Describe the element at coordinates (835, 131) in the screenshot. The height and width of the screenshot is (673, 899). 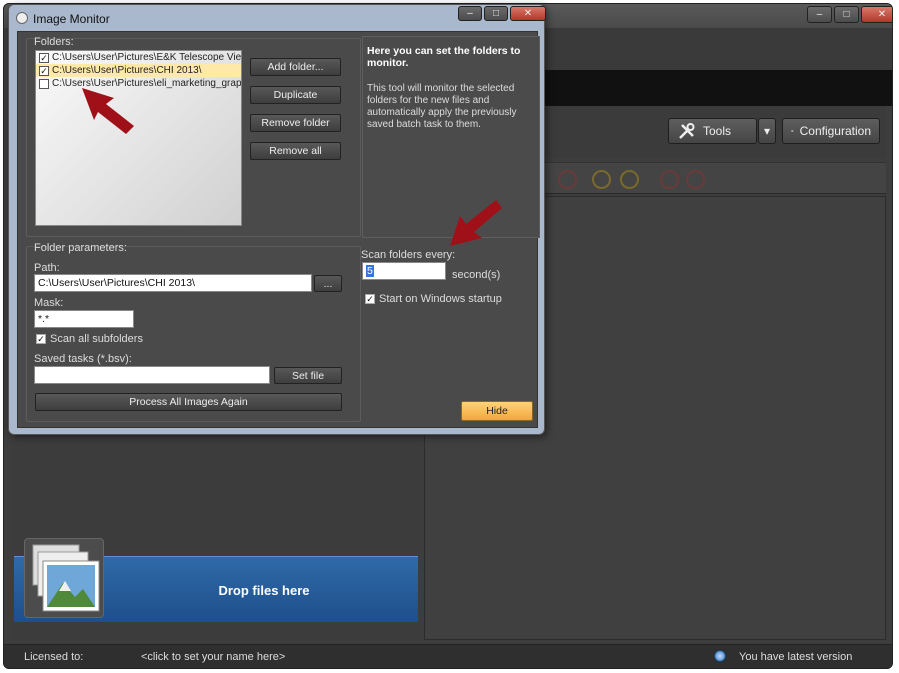
I see `configuration-label: Configuration` at that location.